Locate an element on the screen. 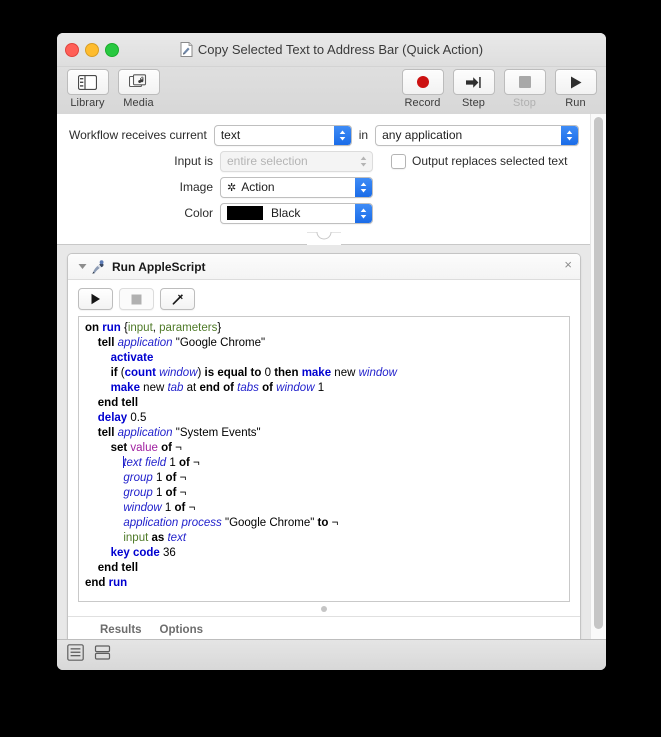  input-is-label: Input is is located at coordinates (193, 161).